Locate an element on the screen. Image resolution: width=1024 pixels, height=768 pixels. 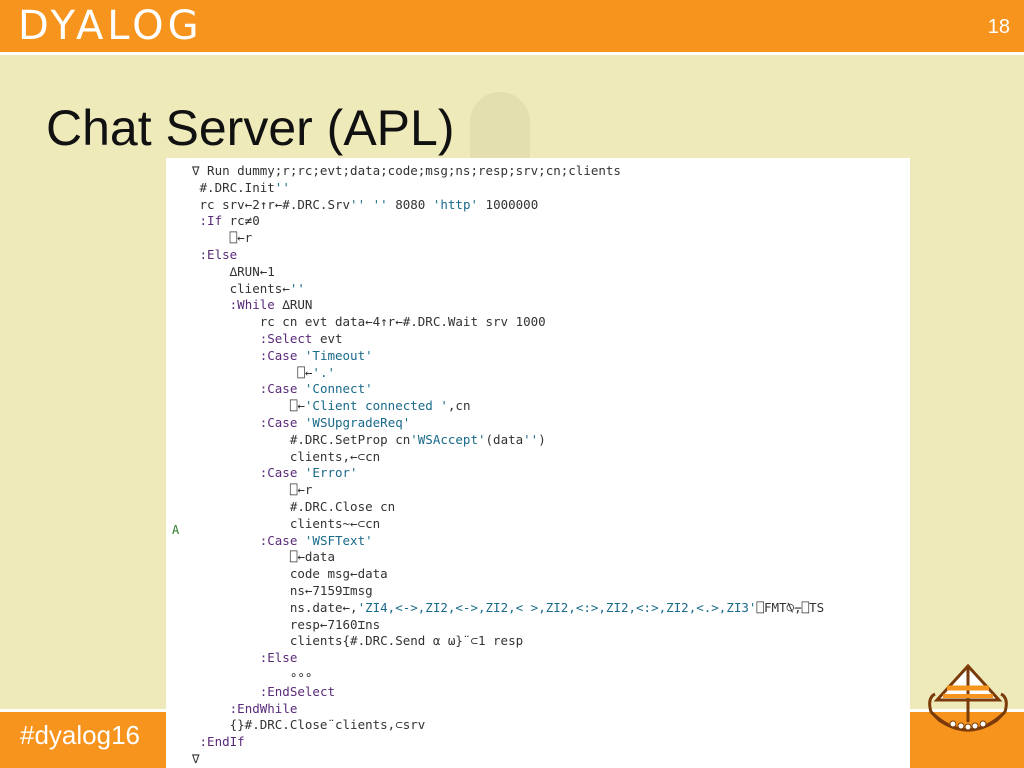
code-line: ∇ is located at coordinates (196, 758).